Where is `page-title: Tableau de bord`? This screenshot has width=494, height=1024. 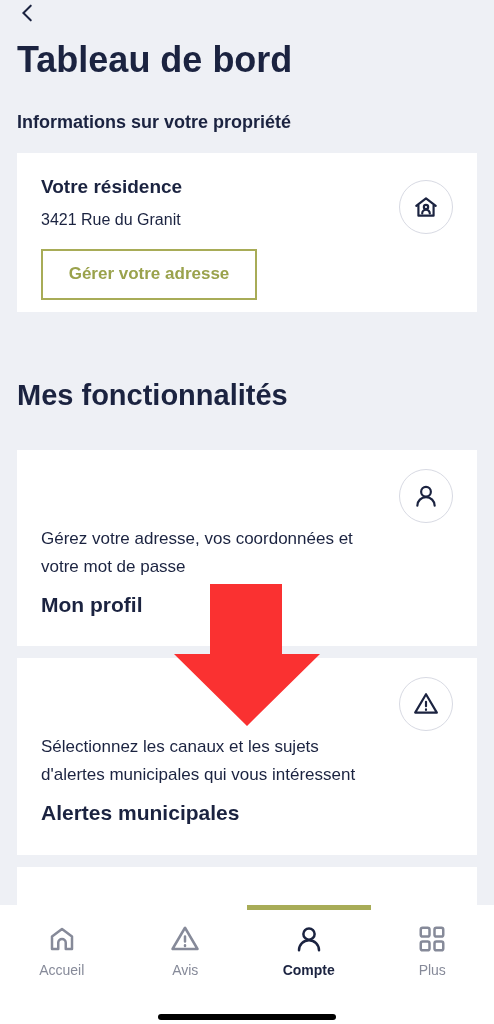
page-title: Tableau de bord is located at coordinates (155, 60).